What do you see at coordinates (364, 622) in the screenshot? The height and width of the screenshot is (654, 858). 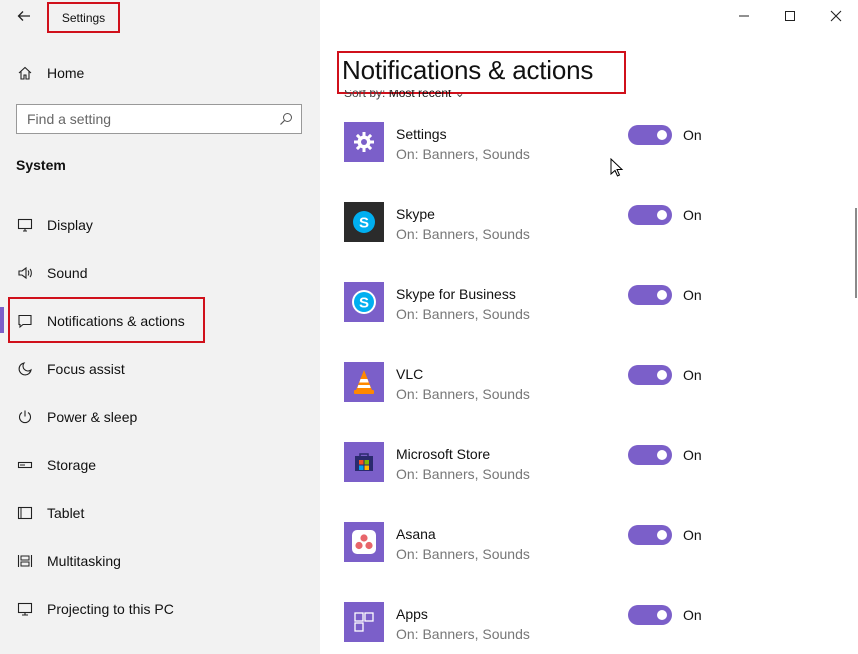 I see `apps-grid-icon` at bounding box center [364, 622].